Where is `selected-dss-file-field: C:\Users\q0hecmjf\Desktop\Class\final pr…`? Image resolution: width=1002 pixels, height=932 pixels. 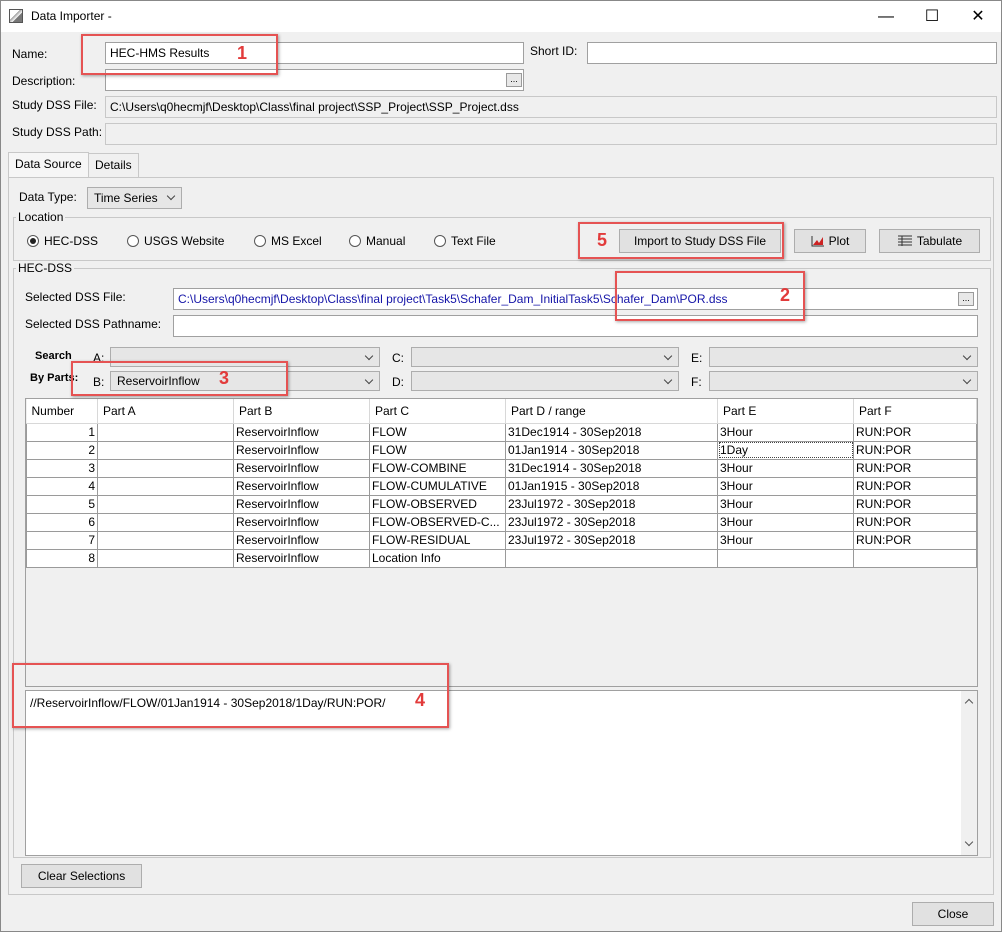
selected-dss-file-field: C:\Users\q0hecmjf\Desktop\Class\final pr… is located at coordinates (575, 299).